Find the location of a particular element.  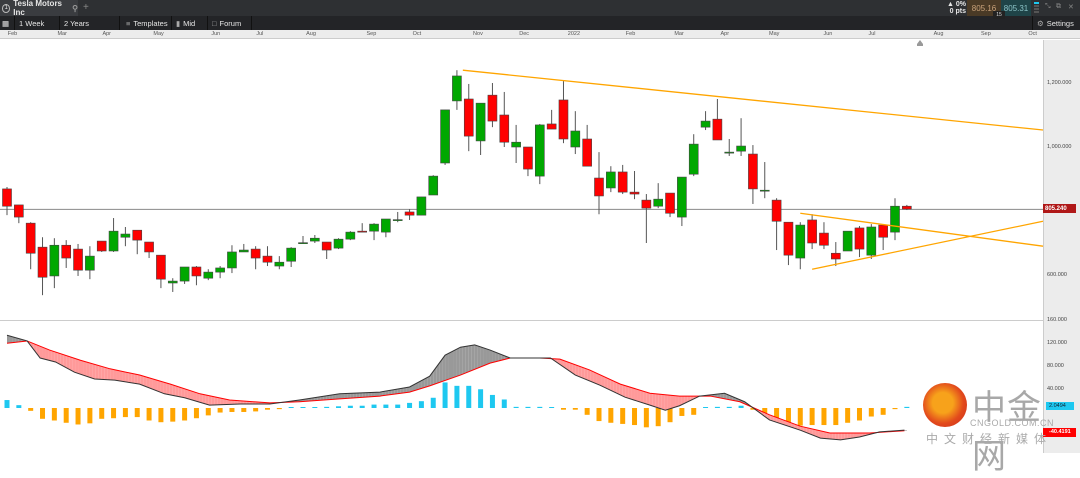

price-axis-label: 1,200.000 is located at coordinates (1059, 83).